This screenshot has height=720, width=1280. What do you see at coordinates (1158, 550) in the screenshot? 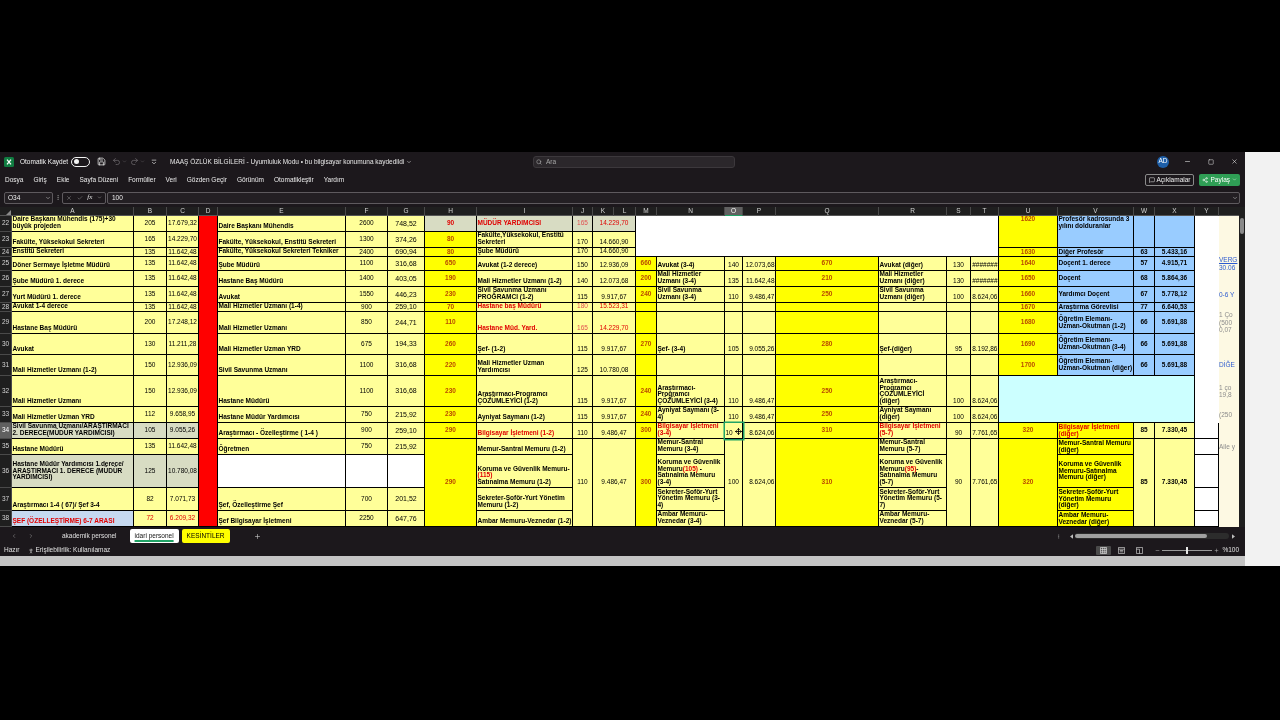
I see `zoom-out-icon` at bounding box center [1158, 550].